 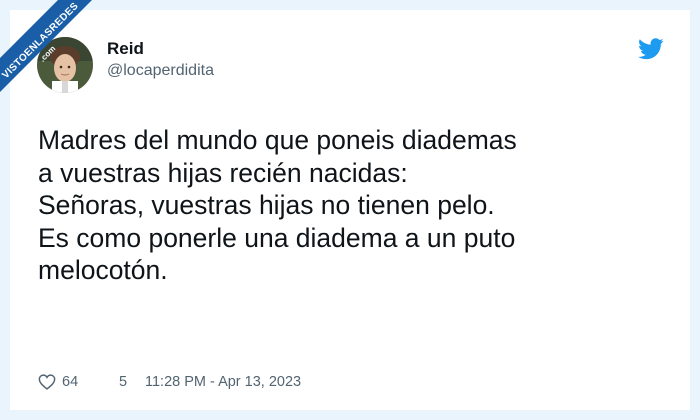 I want to click on twitter-bird-icon, so click(x=651, y=49).